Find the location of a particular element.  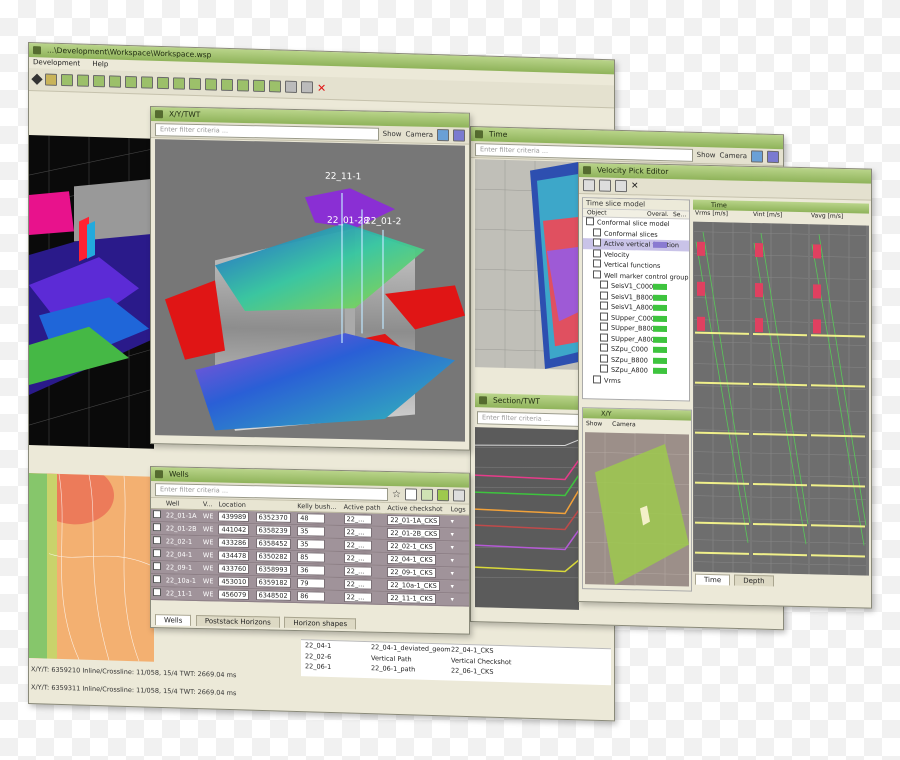

velocity-plot is located at coordinates (781, 398).